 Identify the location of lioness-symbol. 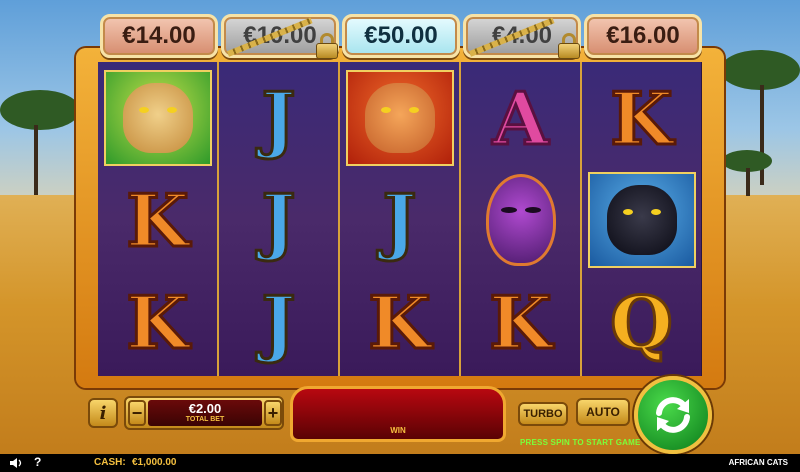
(399, 118).